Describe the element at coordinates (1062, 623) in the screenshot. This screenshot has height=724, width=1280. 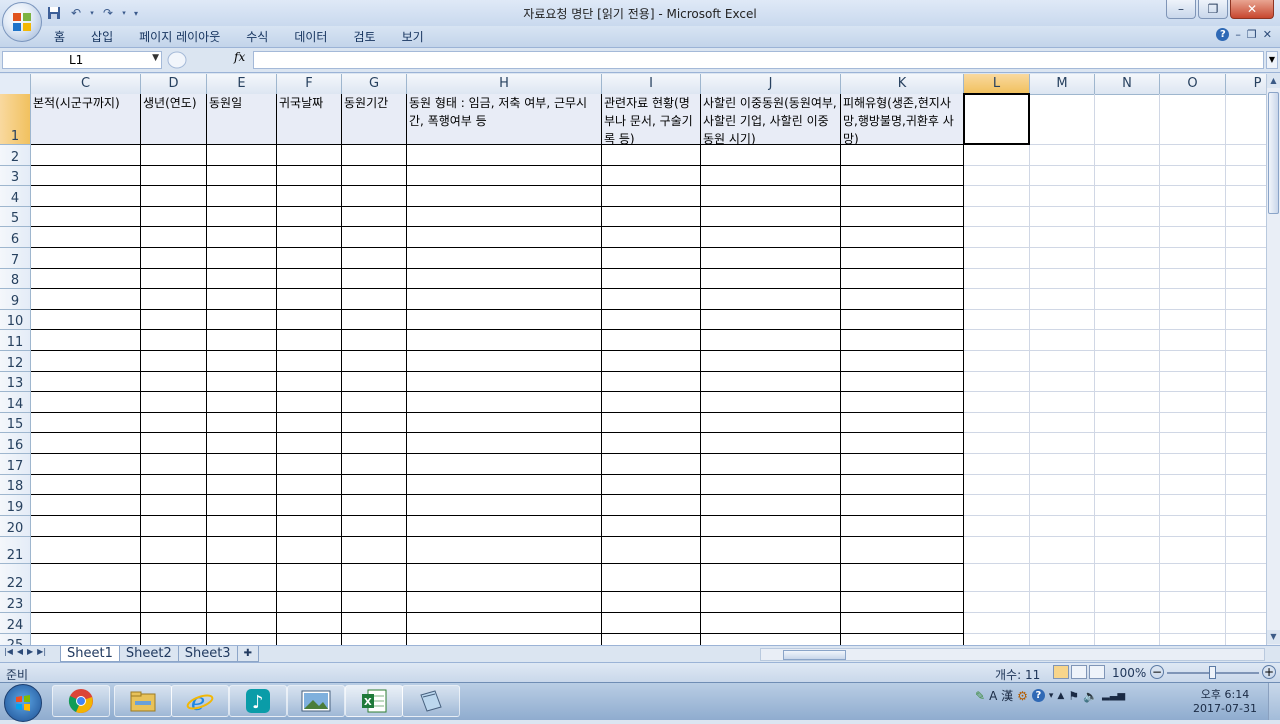
I see `cell-m24` at that location.